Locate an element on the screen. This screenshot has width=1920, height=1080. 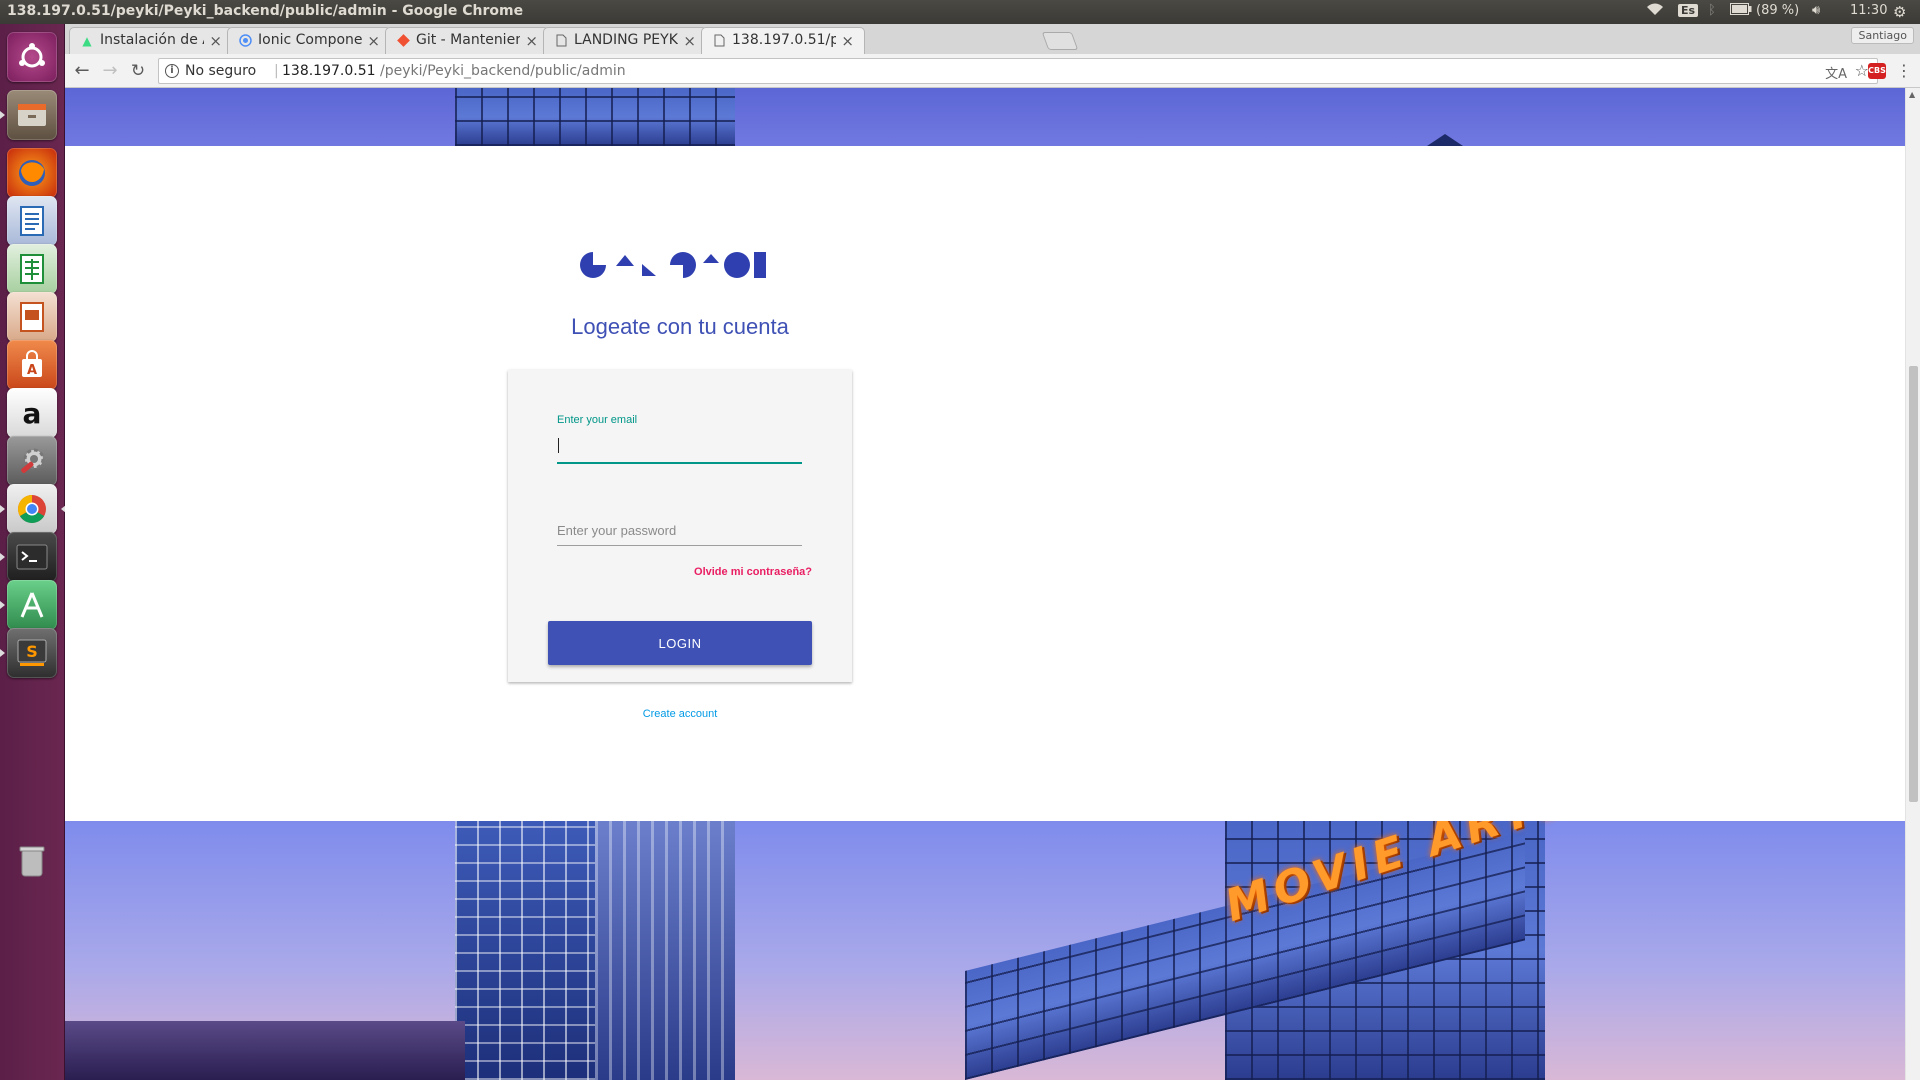
back-icon: ← is located at coordinates (82, 71).